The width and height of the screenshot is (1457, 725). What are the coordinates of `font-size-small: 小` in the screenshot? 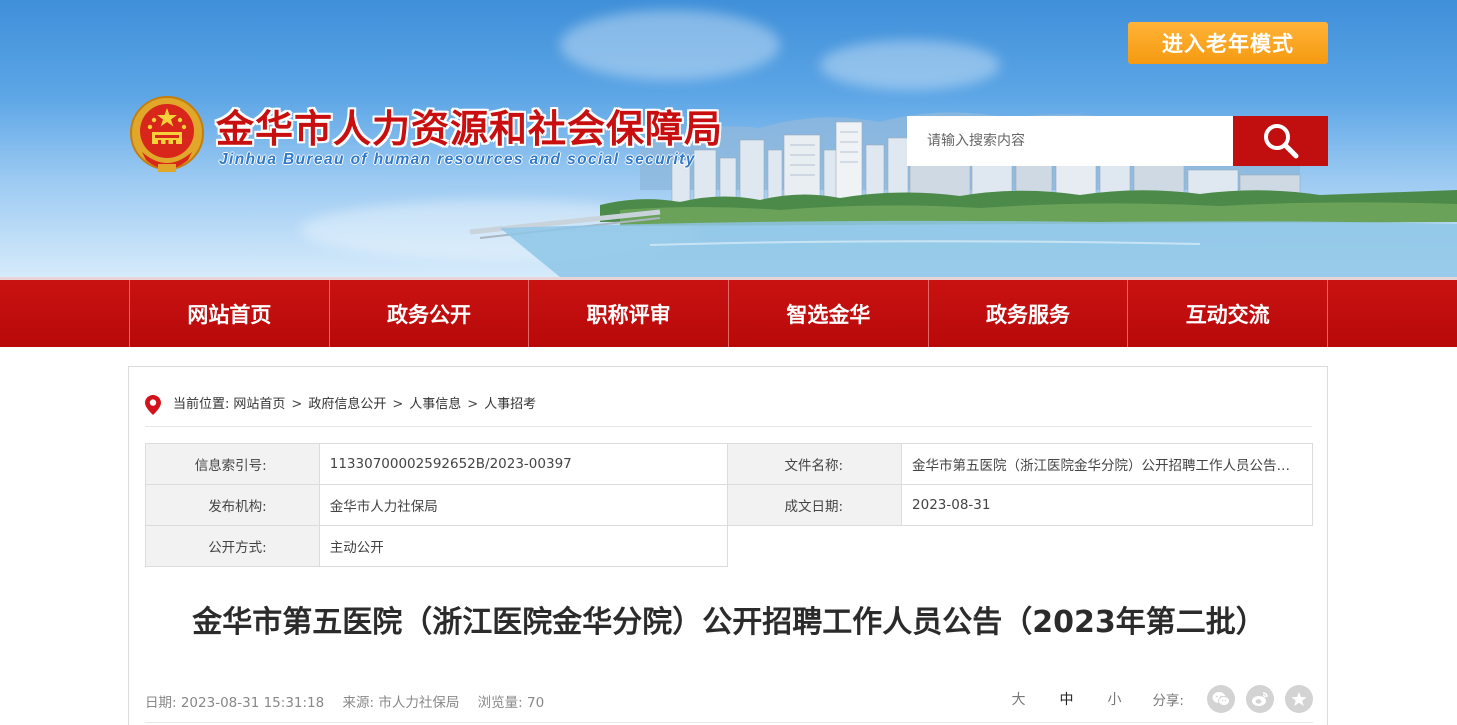 It's located at (1114, 699).